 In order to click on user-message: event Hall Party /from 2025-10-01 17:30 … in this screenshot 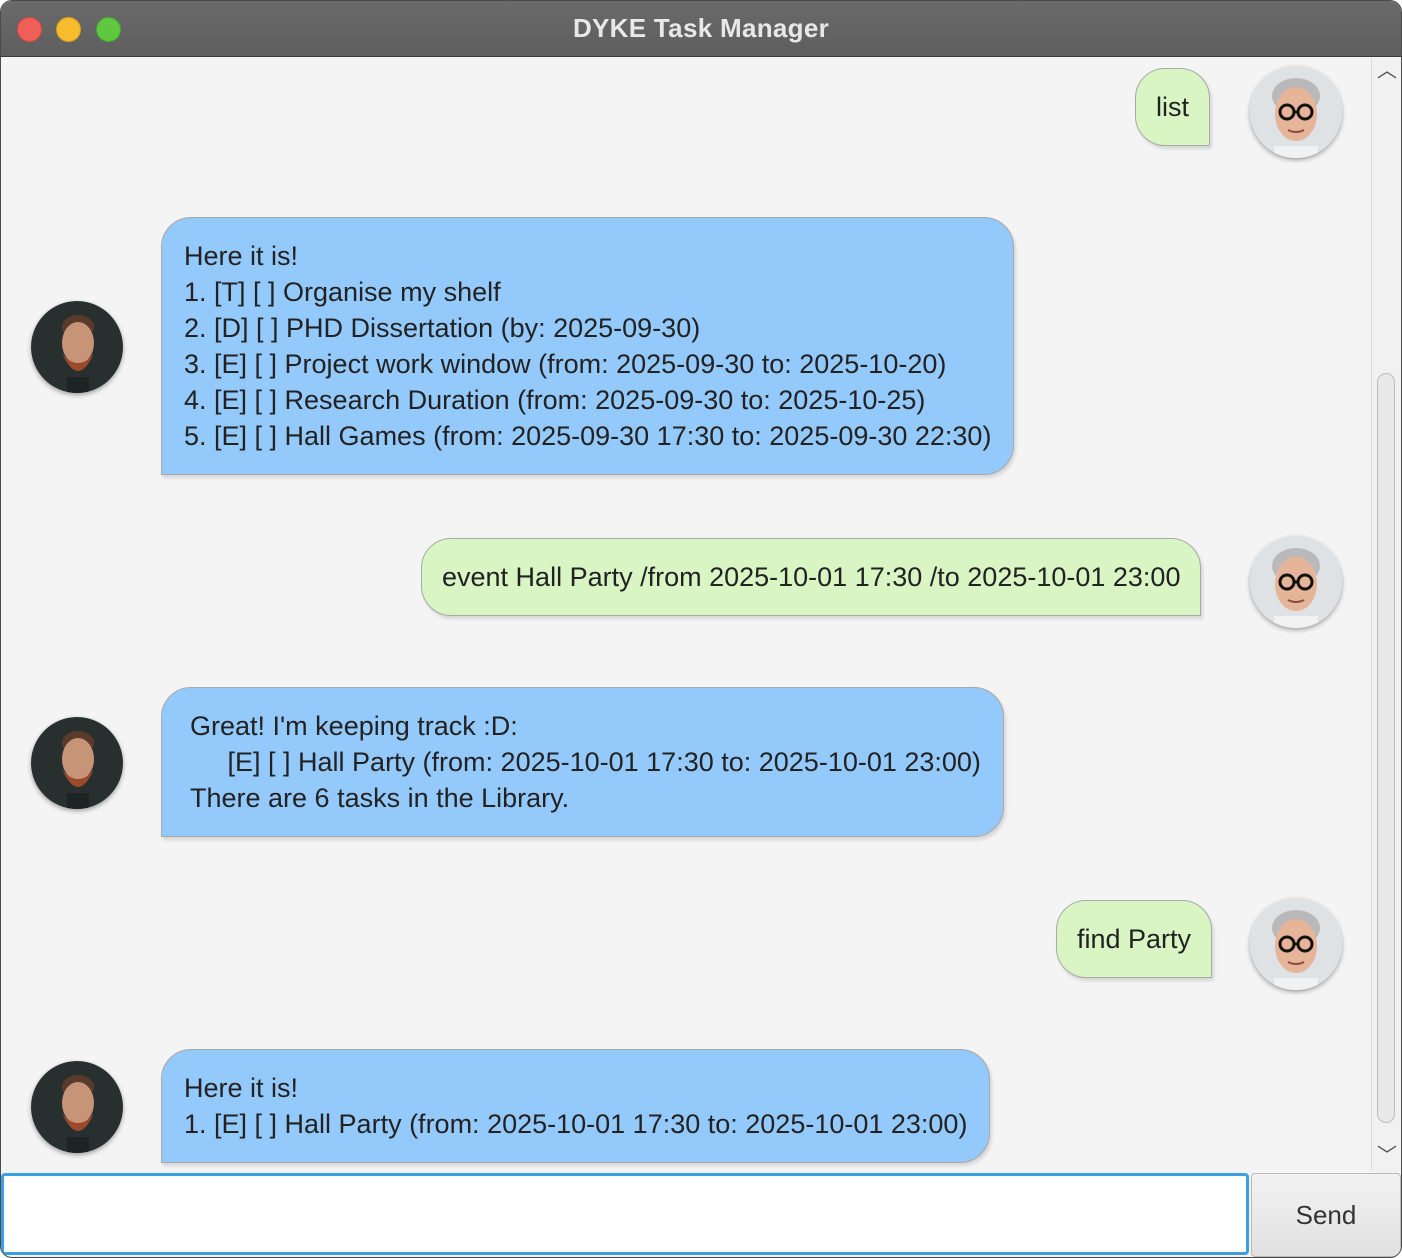, I will do `click(811, 577)`.